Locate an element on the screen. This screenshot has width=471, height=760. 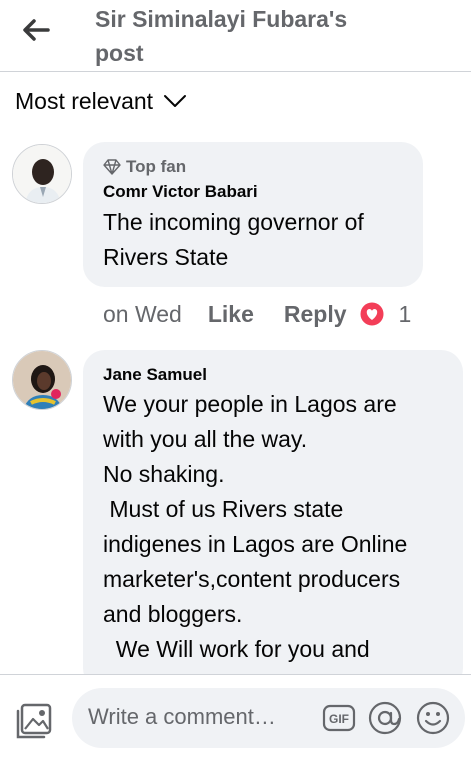
comment-timestamp: on Wed is located at coordinates (142, 314).